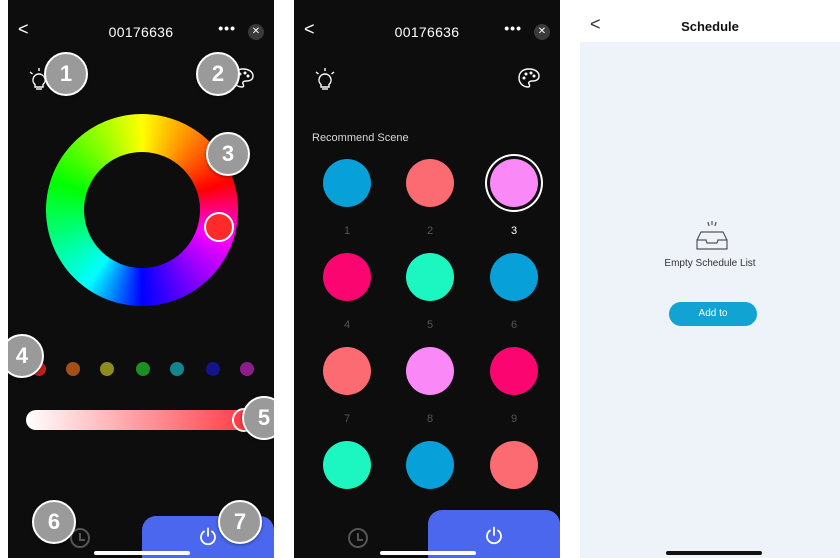 This screenshot has width=840, height=558. What do you see at coordinates (227, 28) in the screenshot?
I see `more-button: •••` at bounding box center [227, 28].